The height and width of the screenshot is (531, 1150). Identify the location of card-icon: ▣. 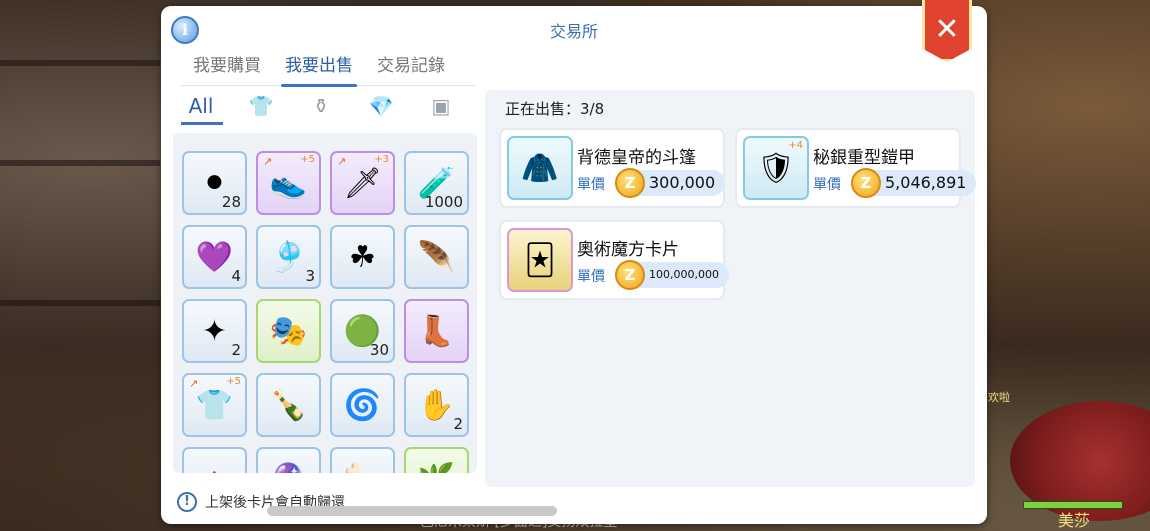
(441, 106).